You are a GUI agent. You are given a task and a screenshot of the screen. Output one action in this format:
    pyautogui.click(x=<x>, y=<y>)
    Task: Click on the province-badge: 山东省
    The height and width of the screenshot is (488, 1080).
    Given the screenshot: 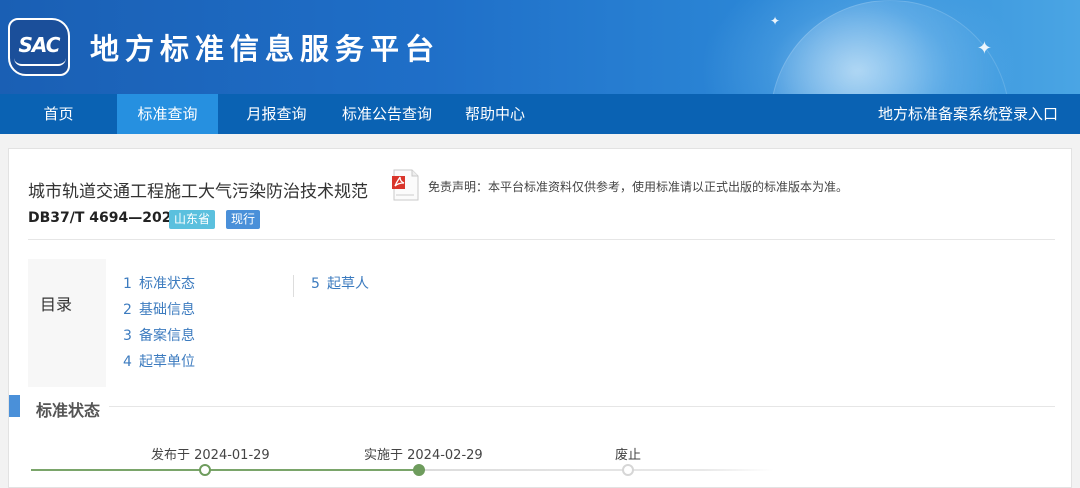 What is the action you would take?
    pyautogui.click(x=192, y=219)
    